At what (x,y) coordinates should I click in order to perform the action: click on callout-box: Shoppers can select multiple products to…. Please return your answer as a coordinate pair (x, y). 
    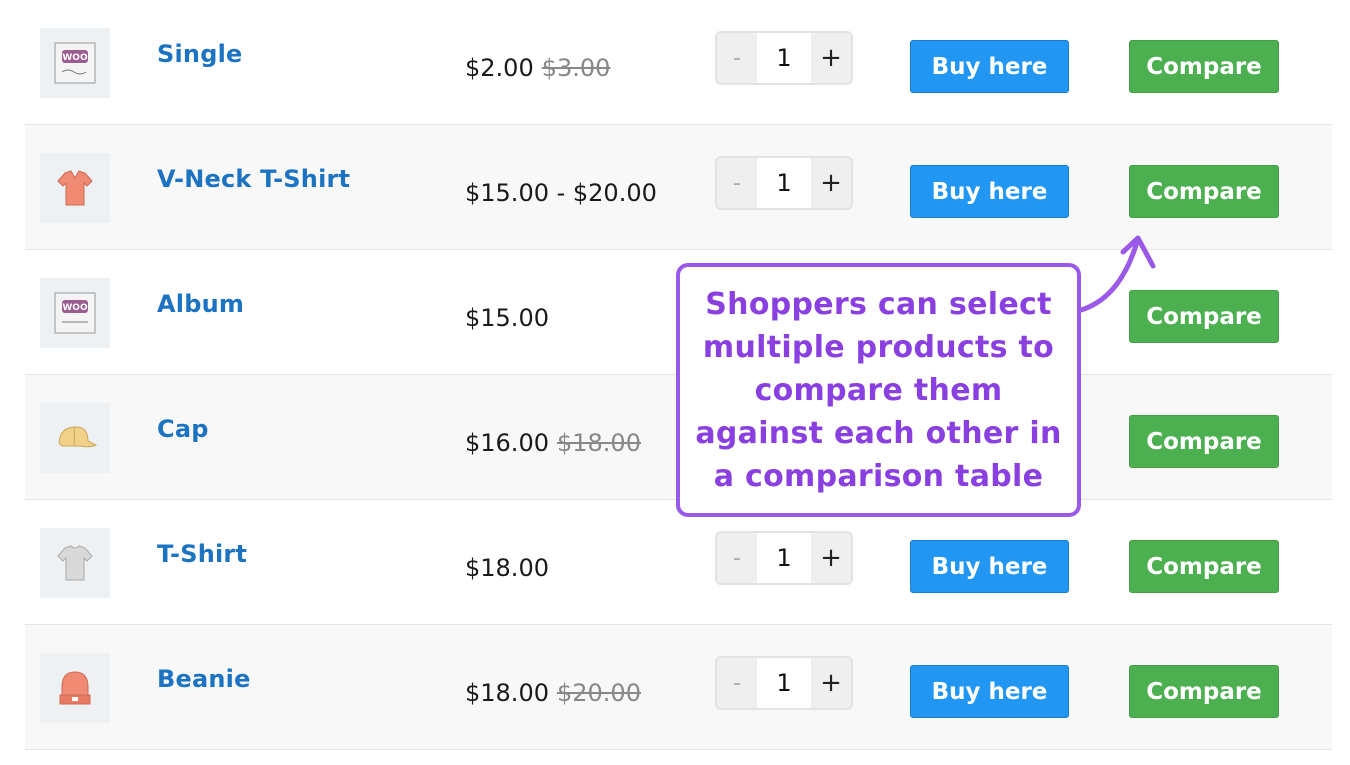
    Looking at the image, I should click on (878, 390).